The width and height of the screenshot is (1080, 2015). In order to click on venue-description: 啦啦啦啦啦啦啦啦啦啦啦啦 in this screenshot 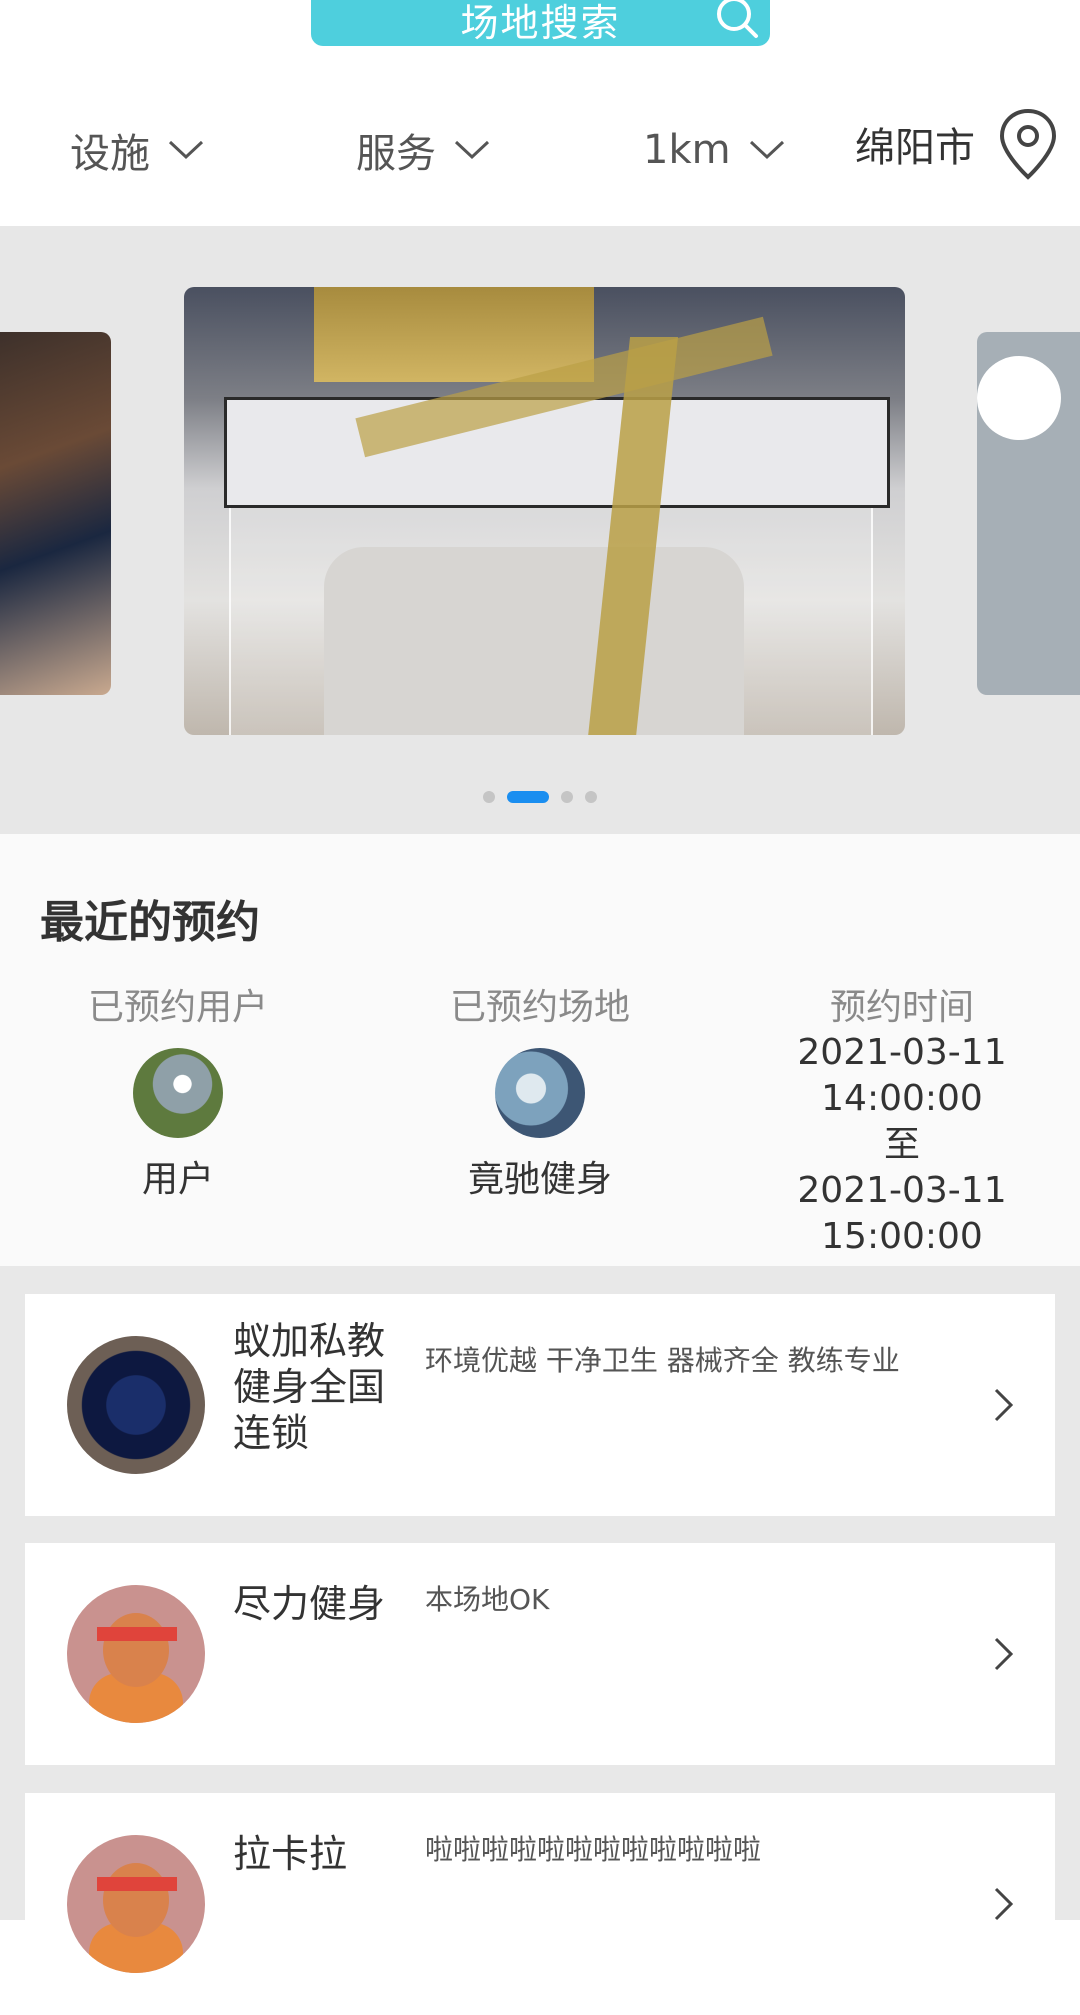, I will do `click(593, 1849)`.